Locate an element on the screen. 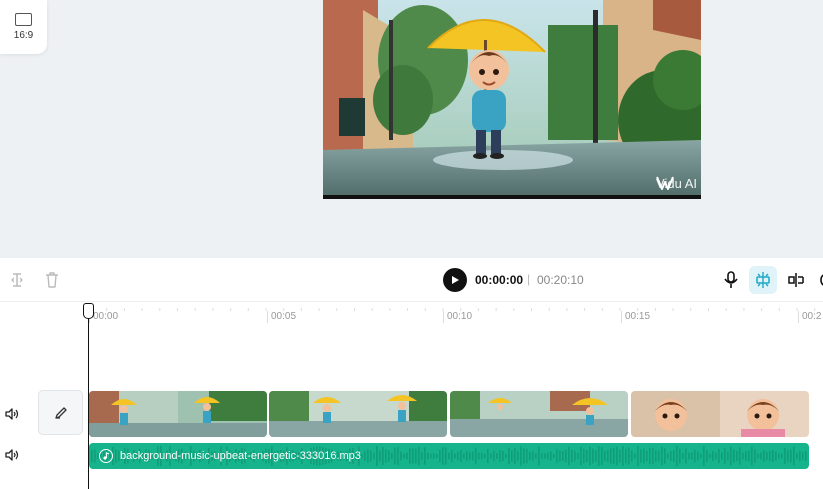 The height and width of the screenshot is (489, 823). play-icon is located at coordinates (455, 280).